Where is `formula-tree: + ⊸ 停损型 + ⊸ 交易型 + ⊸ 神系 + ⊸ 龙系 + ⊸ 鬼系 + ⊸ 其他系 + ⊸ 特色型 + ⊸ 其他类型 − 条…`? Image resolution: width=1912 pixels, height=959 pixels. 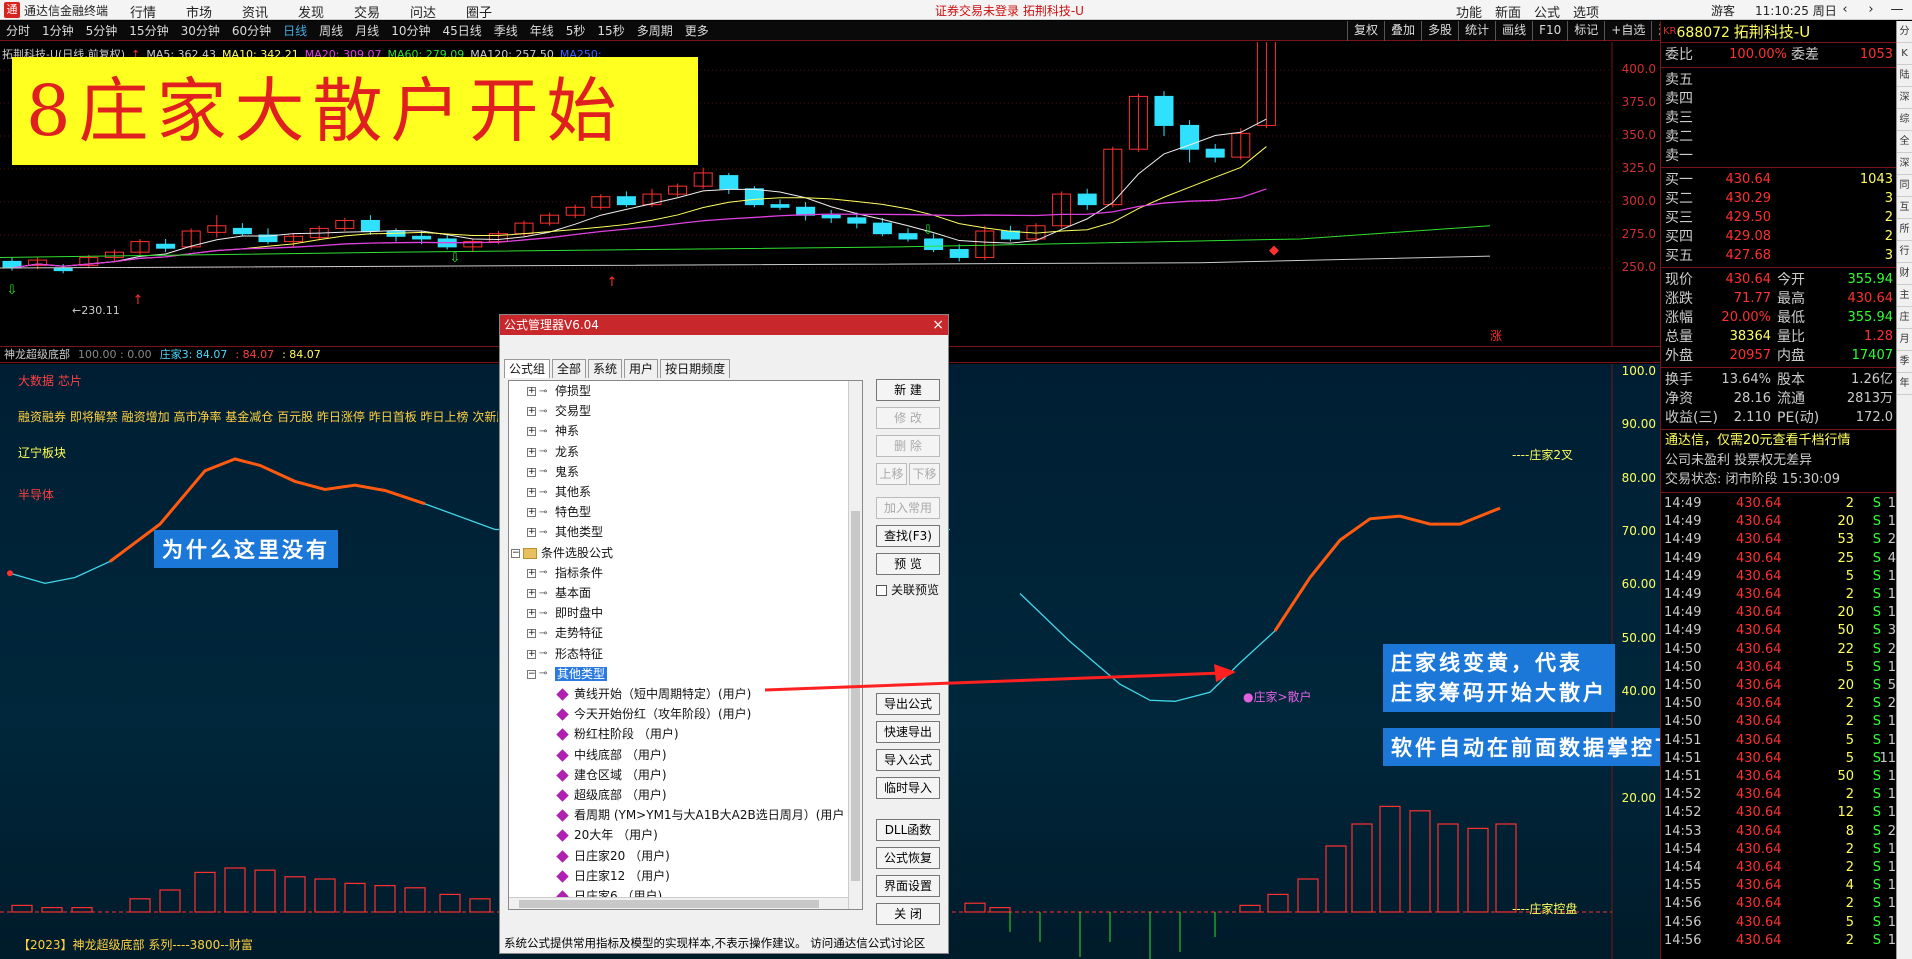 formula-tree: + ⊸ 停损型 + ⊸ 交易型 + ⊸ 神系 + ⊸ 龙系 + ⊸ 鬼系 + ⊸ 其他系 + ⊸ 特色型 + ⊸ 其他类型 − 条… is located at coordinates (685, 645).